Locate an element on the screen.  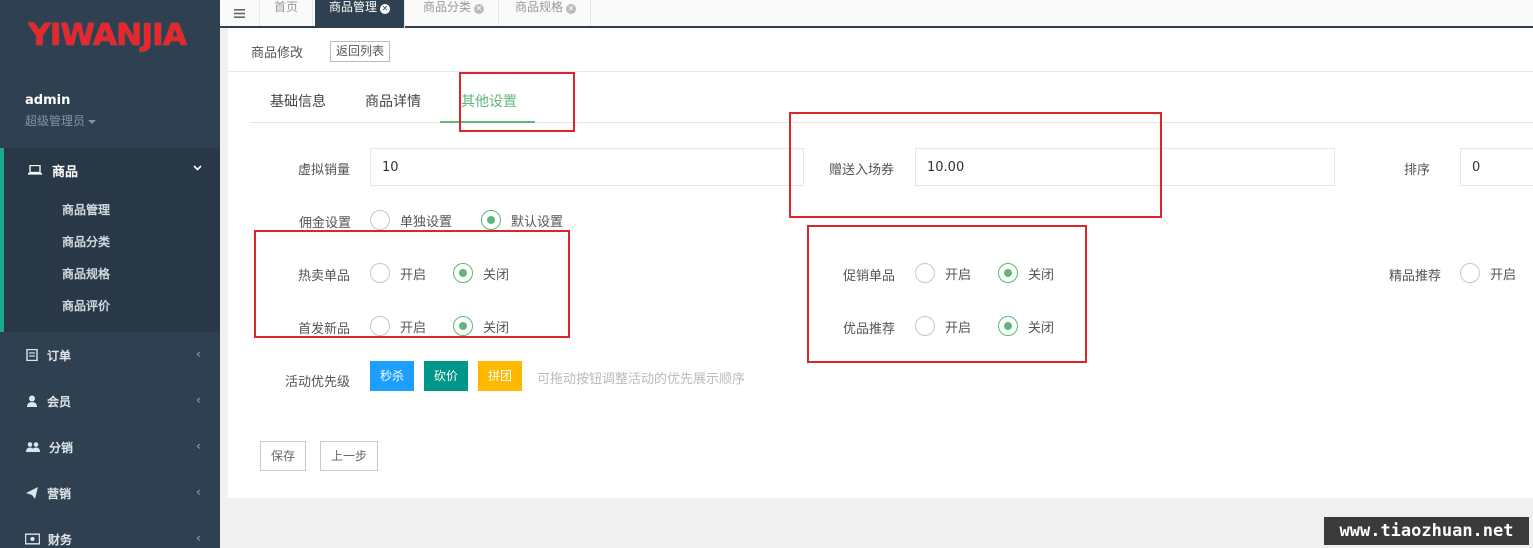
activity-group-buy-button: 拼团 is located at coordinates (500, 376).